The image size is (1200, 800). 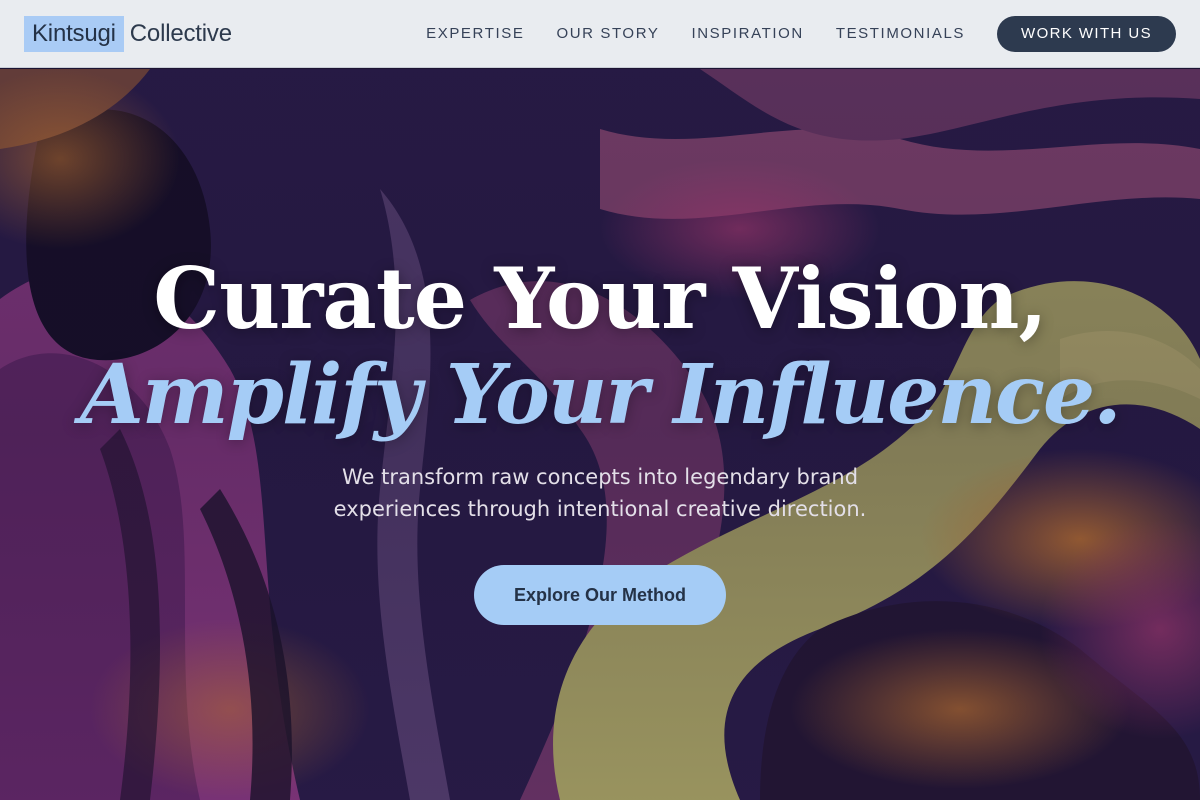 I want to click on nav-link-expertise: EXPERTISE, so click(x=475, y=33).